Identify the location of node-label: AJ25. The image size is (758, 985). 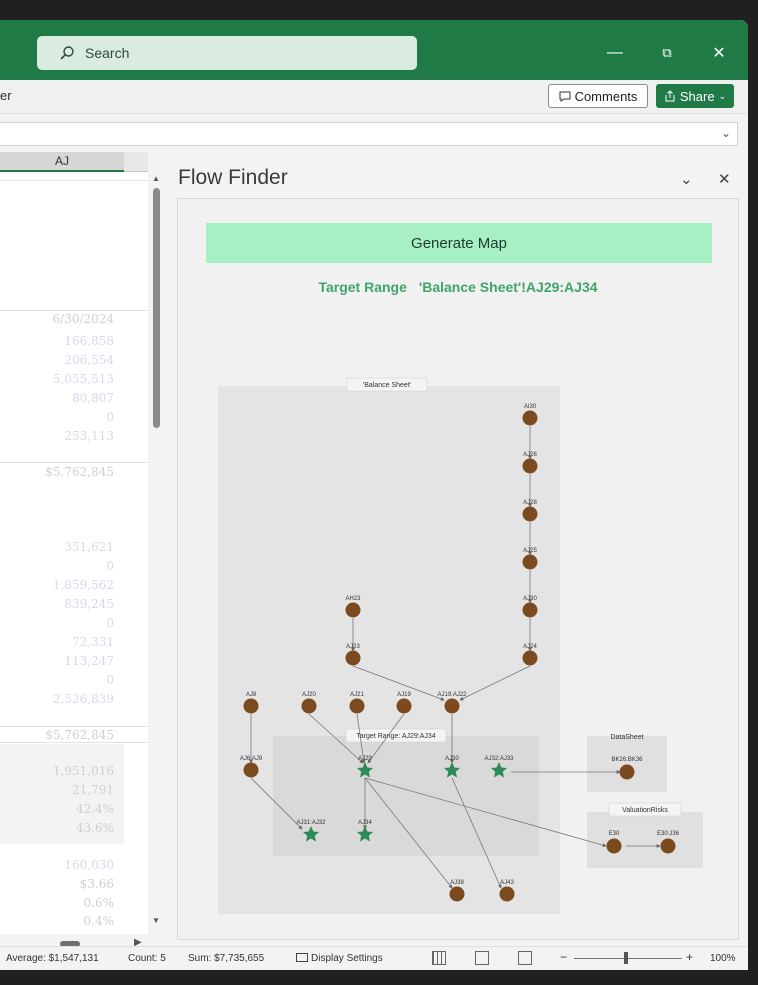
(530, 551).